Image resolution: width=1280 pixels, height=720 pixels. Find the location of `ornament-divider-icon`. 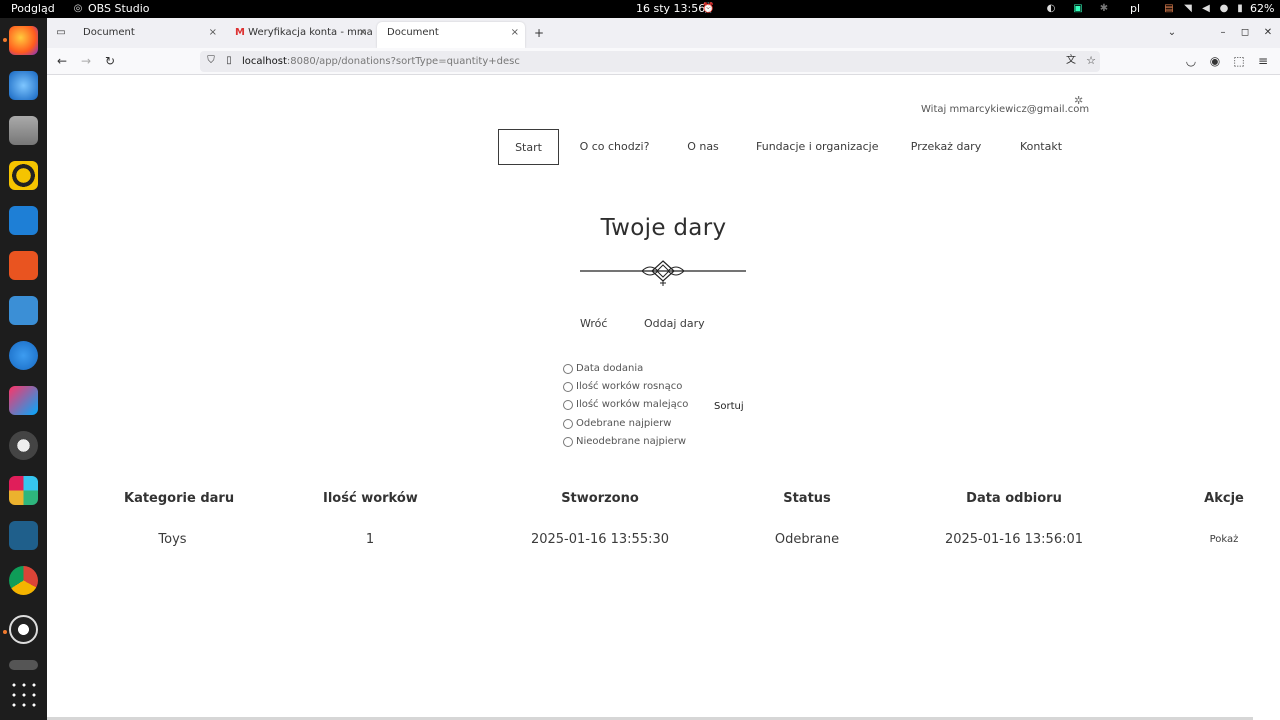

ornament-divider-icon is located at coordinates (663, 273).